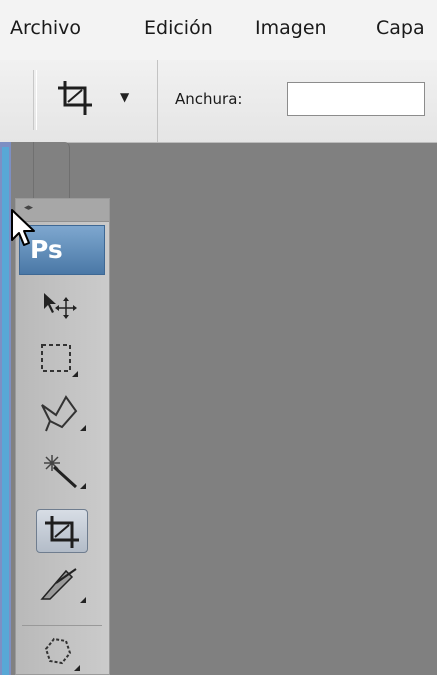  Describe the element at coordinates (124, 97) in the screenshot. I see `chevron-down-icon: ▼` at that location.